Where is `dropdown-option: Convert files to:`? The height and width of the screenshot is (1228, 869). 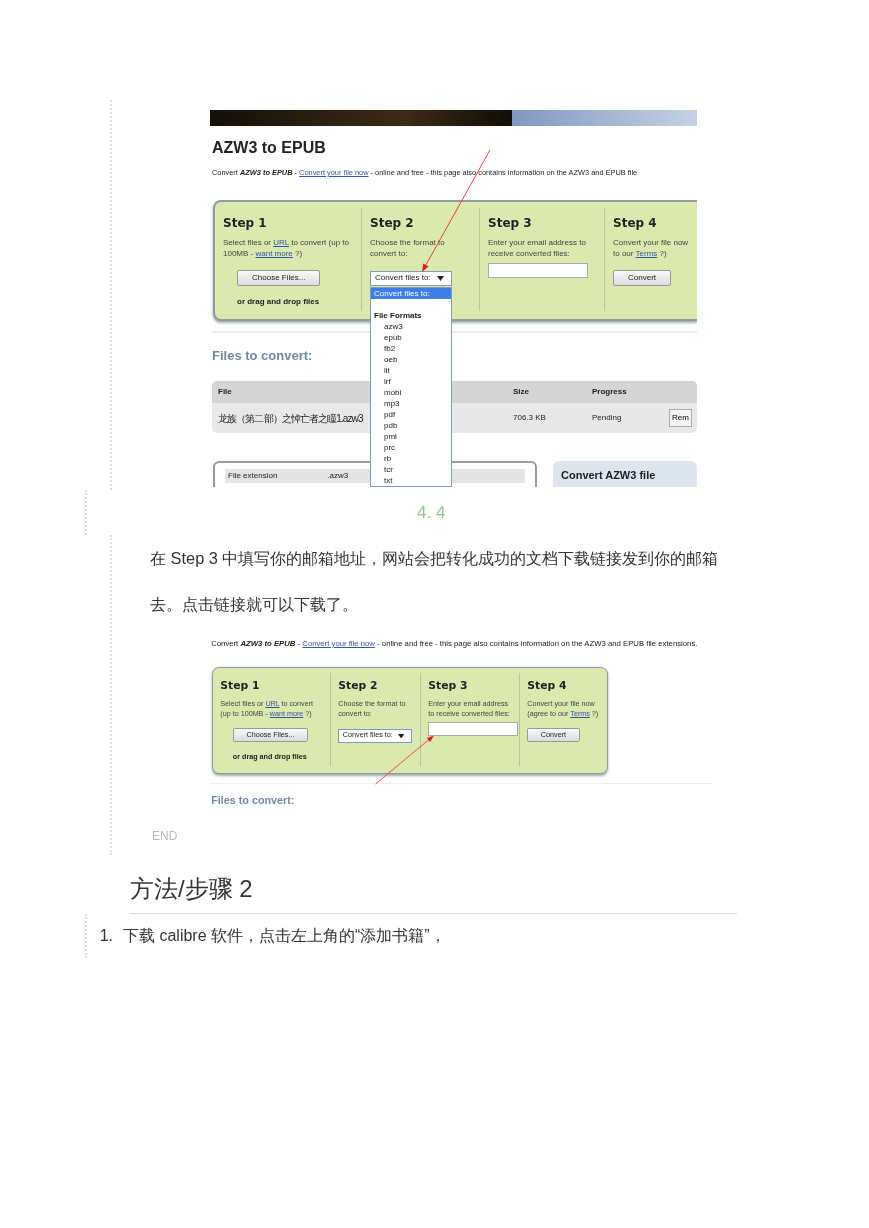 dropdown-option: Convert files to: is located at coordinates (411, 293).